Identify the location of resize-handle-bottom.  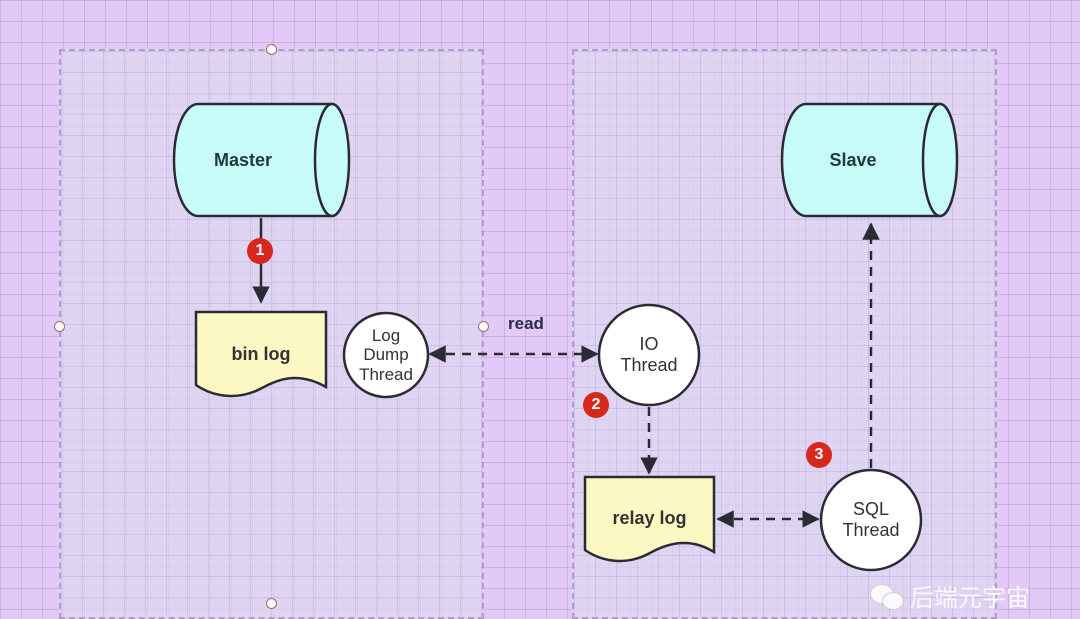
(271, 603).